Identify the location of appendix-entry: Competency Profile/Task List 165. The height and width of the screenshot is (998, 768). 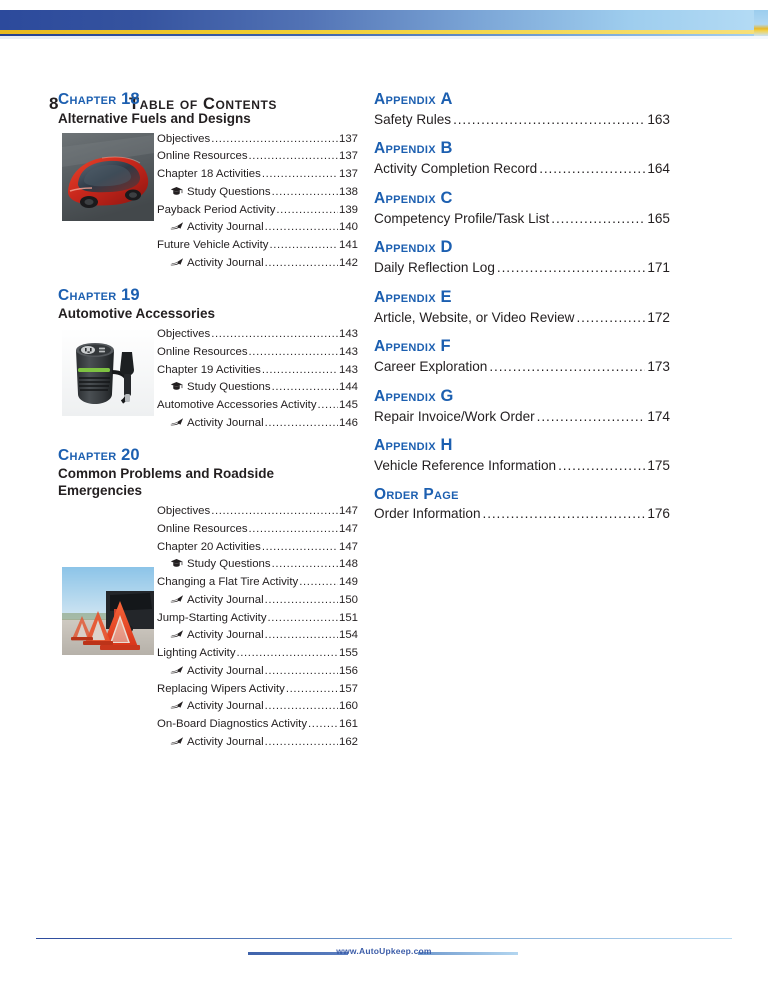
(522, 219).